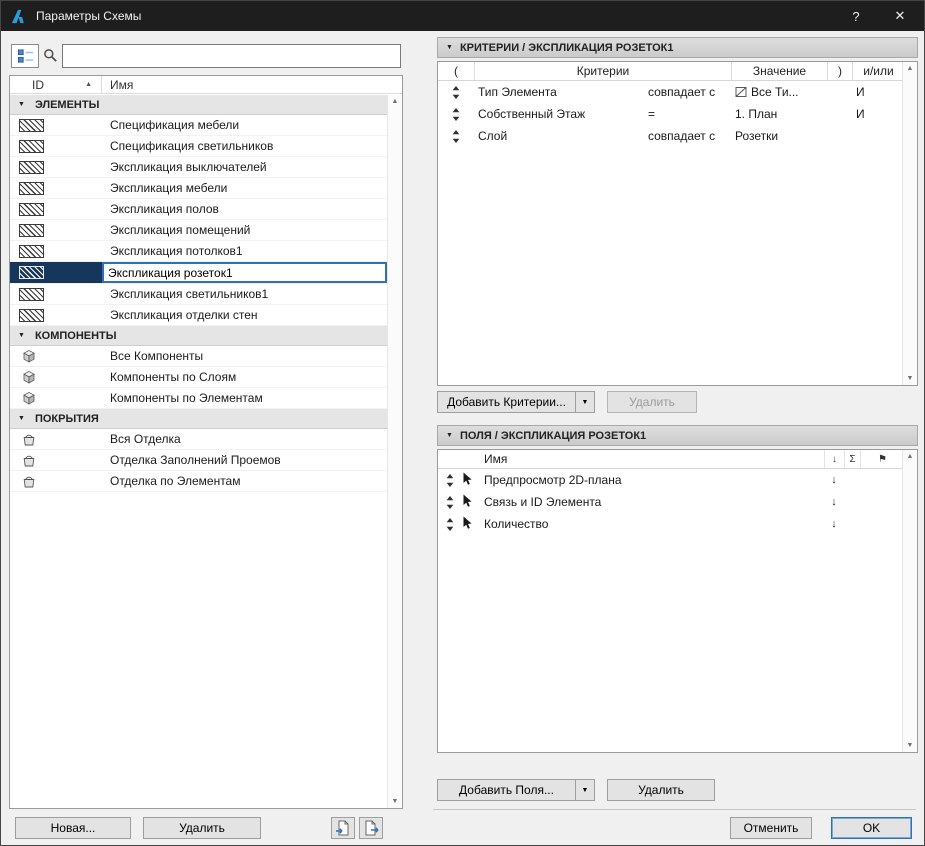  What do you see at coordinates (66, 418) in the screenshot?
I see `group-label: ПОКРЫТИЯ` at bounding box center [66, 418].